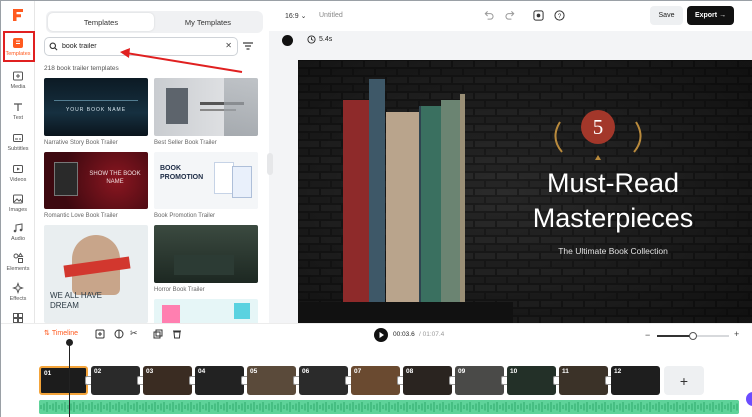 The height and width of the screenshot is (417, 752). Describe the element at coordinates (18, 87) in the screenshot. I see `sidebar-item-label: Media` at that location.